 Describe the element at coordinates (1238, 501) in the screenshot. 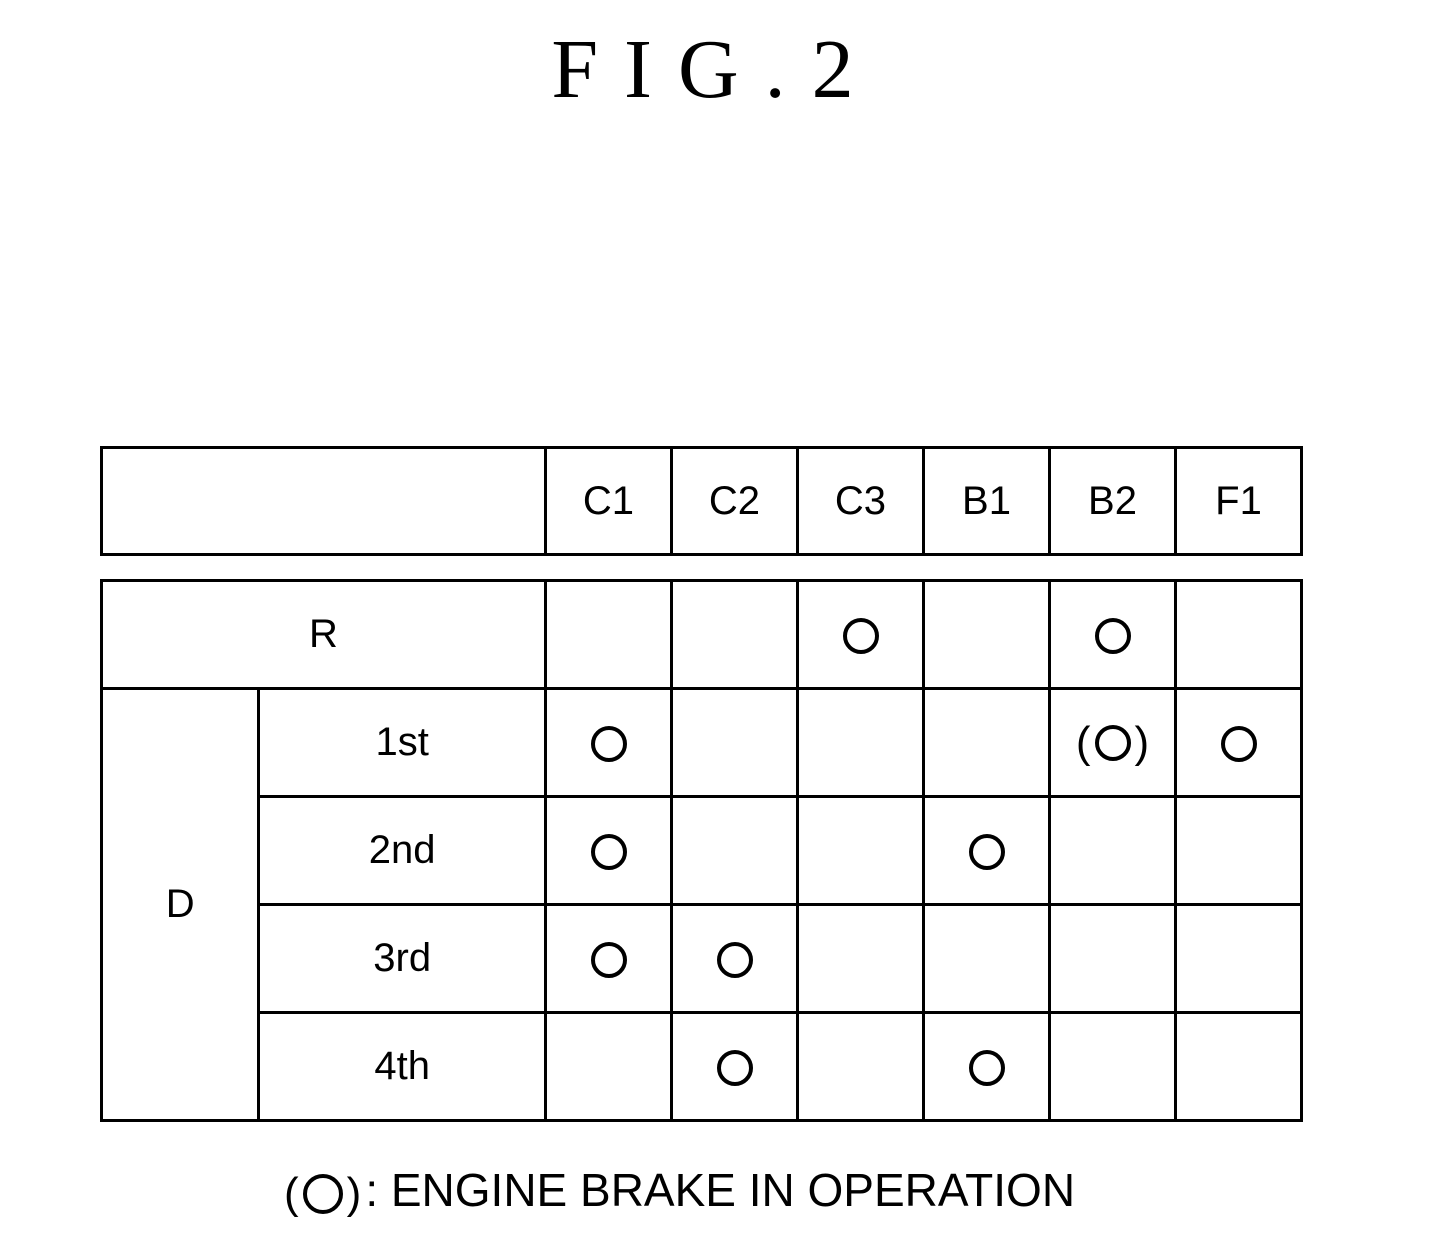

I see `column-header: F1` at that location.